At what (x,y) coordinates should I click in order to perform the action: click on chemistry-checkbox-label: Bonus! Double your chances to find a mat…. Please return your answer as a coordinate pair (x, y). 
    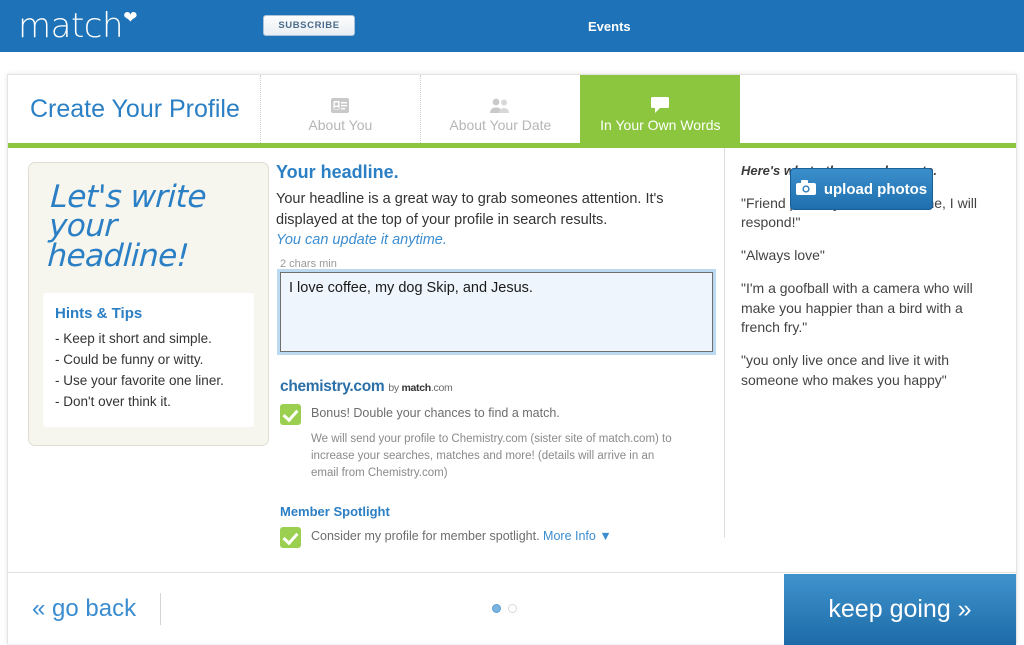
    Looking at the image, I should click on (435, 412).